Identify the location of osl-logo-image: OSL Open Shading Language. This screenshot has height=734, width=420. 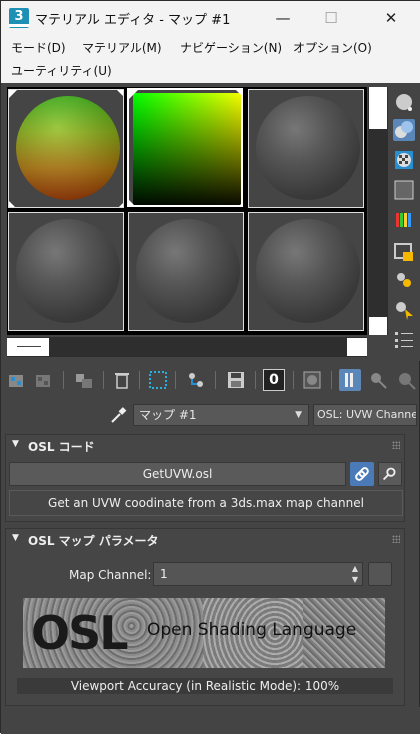
(204, 633).